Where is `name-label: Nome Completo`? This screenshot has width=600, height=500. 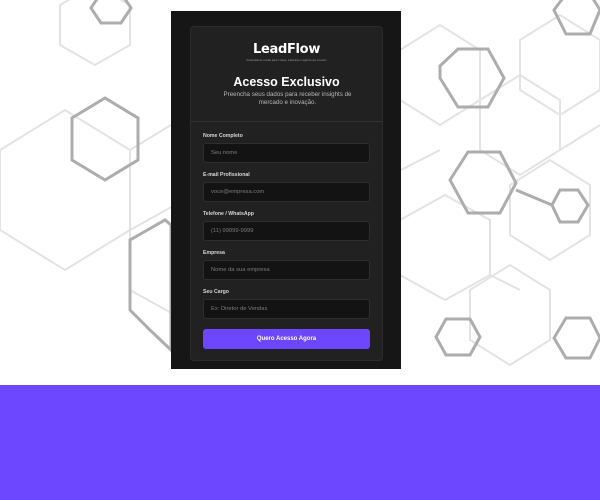 name-label: Nome Completo is located at coordinates (223, 136).